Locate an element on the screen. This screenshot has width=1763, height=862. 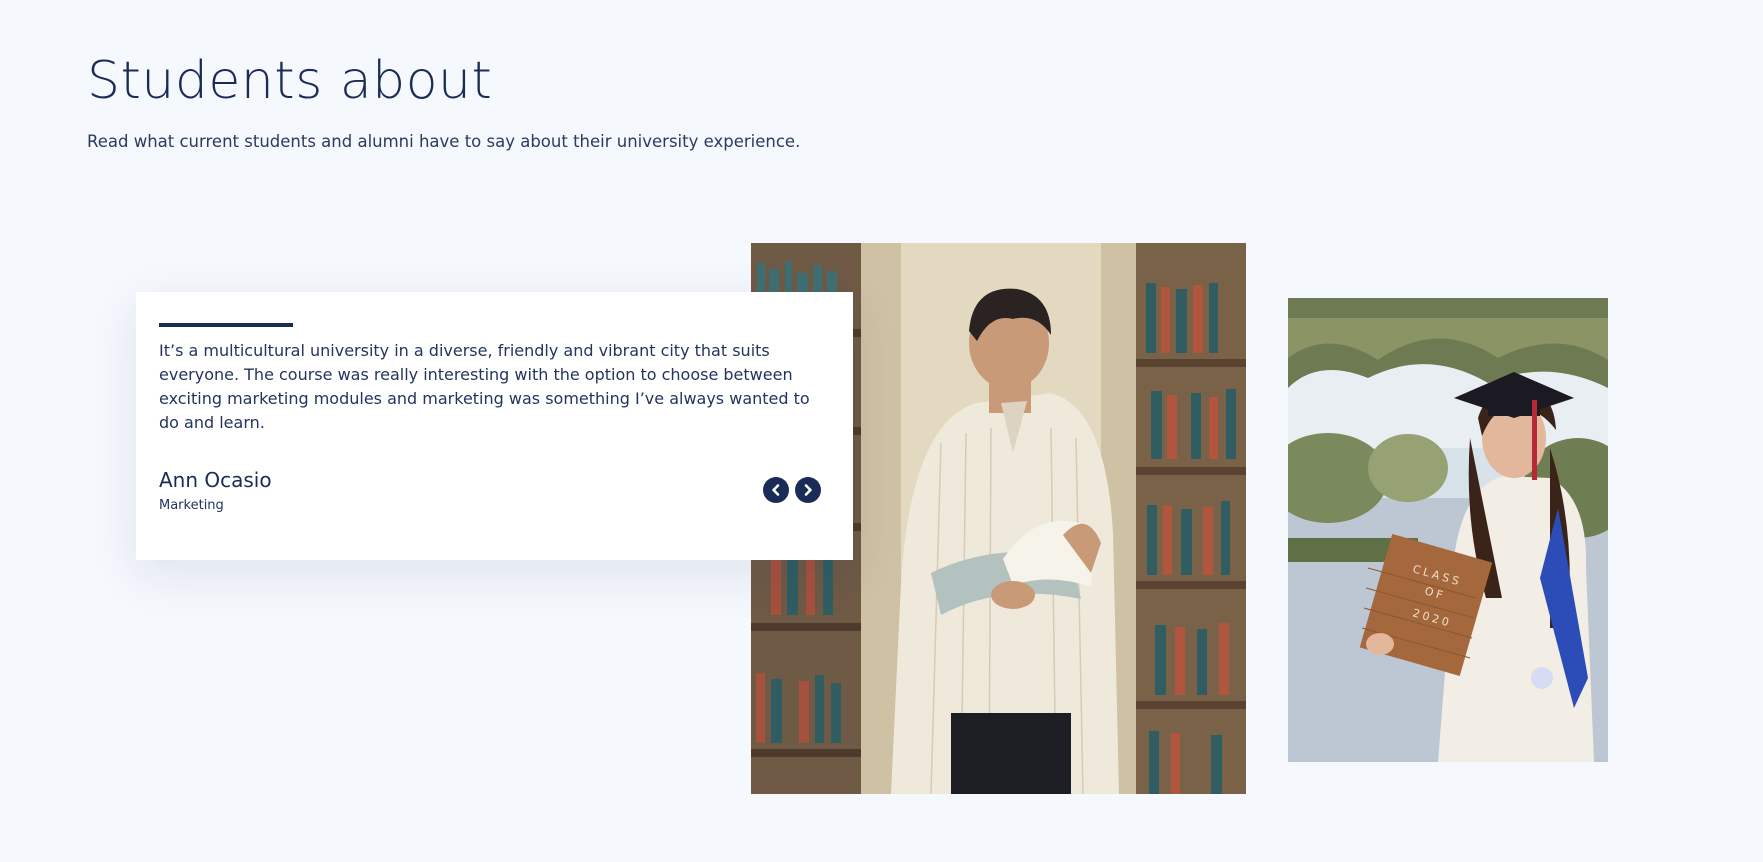
chevron-left-icon is located at coordinates (776, 490).